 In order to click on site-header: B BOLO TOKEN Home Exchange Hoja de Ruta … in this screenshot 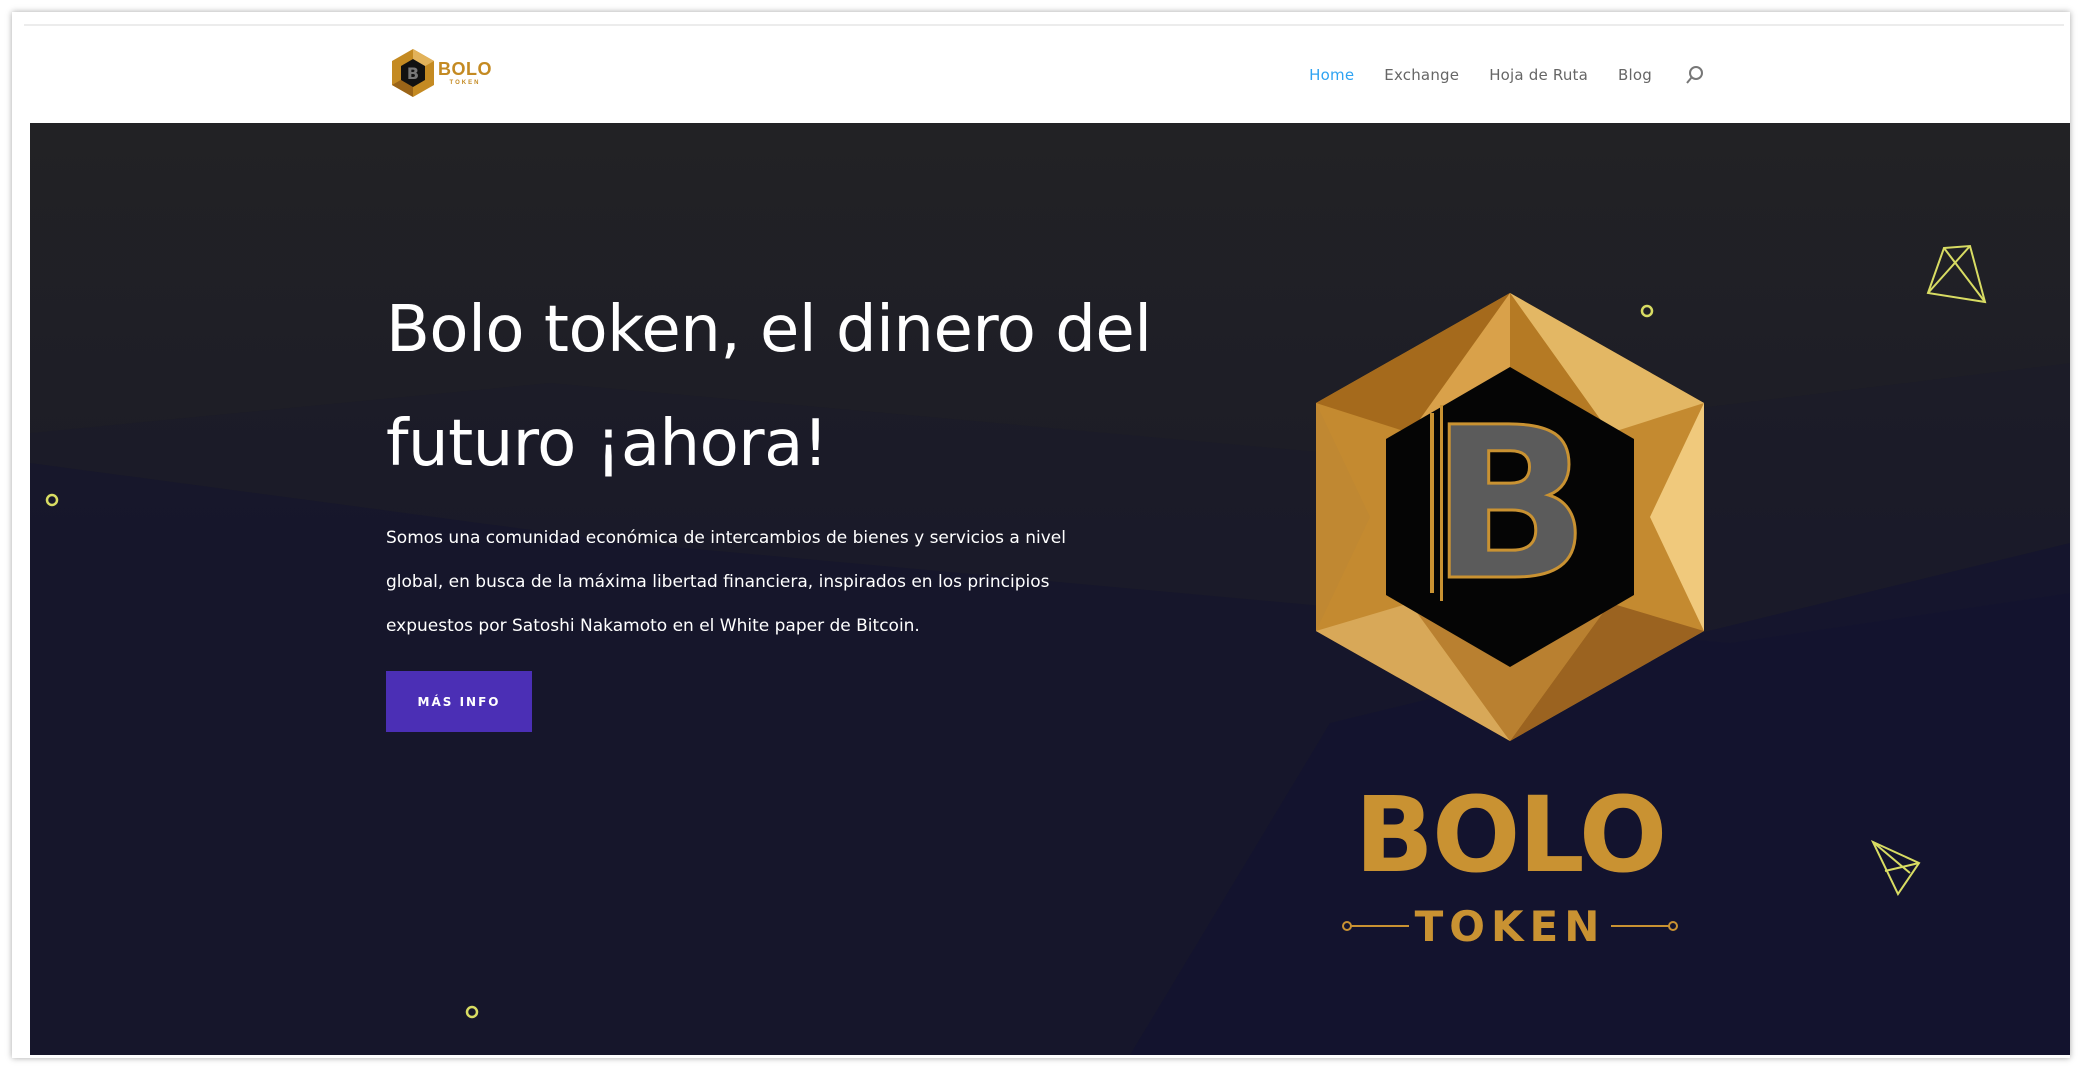, I will do `click(1050, 76)`.